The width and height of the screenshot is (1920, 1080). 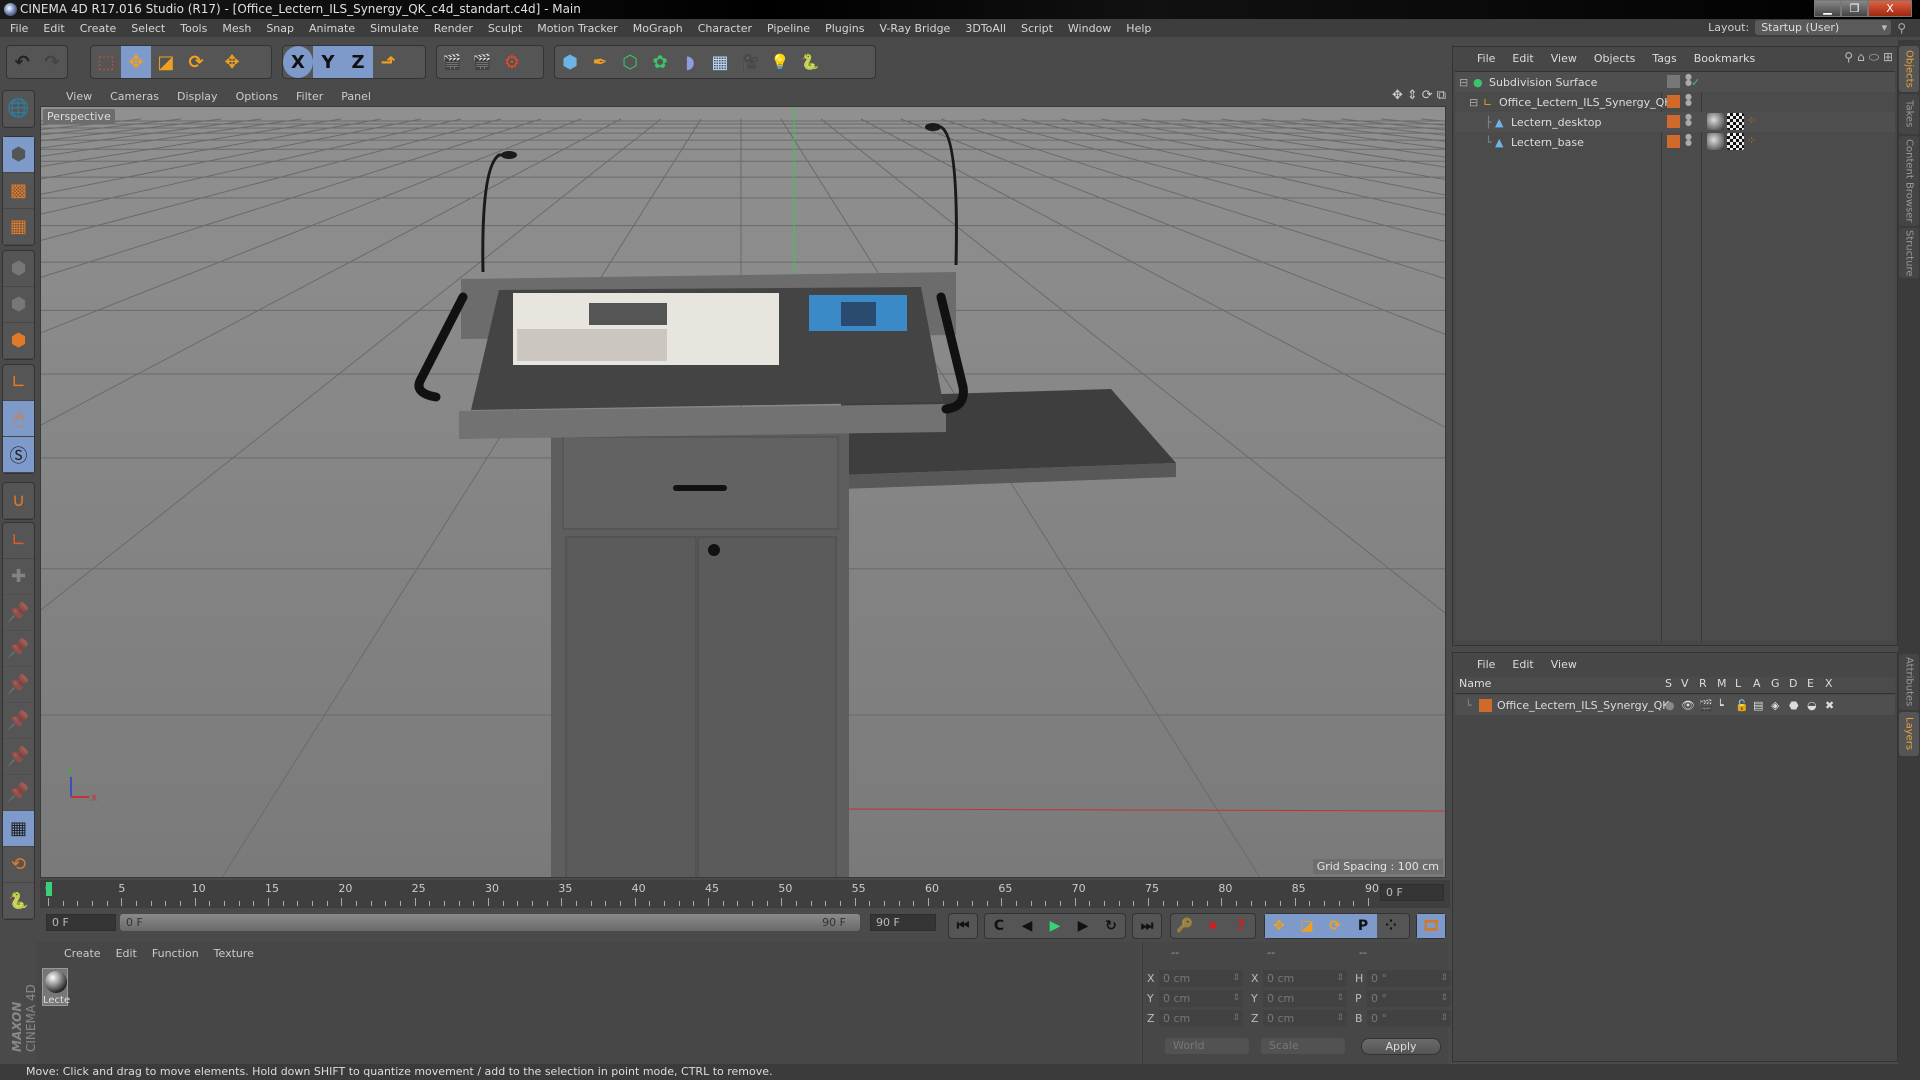 I want to click on tab-takes: Takes, so click(x=1909, y=114).